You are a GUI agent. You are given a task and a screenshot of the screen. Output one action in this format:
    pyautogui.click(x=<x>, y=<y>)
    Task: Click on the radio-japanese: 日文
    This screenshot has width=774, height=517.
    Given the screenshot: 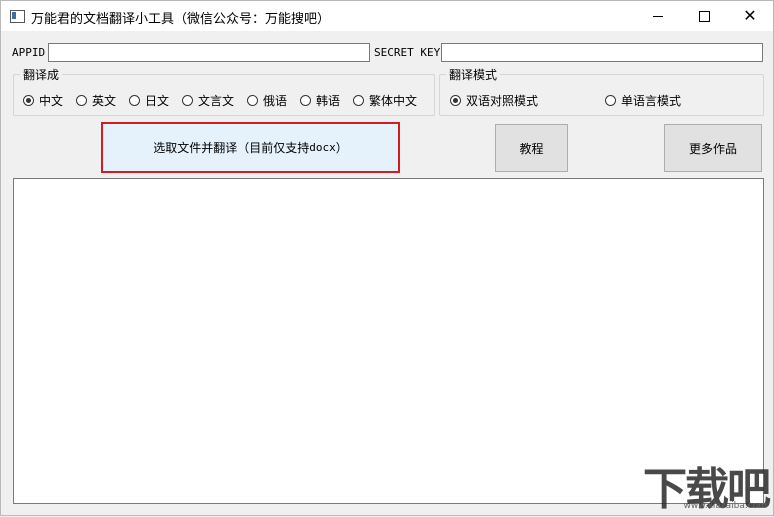 What is the action you would take?
    pyautogui.click(x=149, y=100)
    